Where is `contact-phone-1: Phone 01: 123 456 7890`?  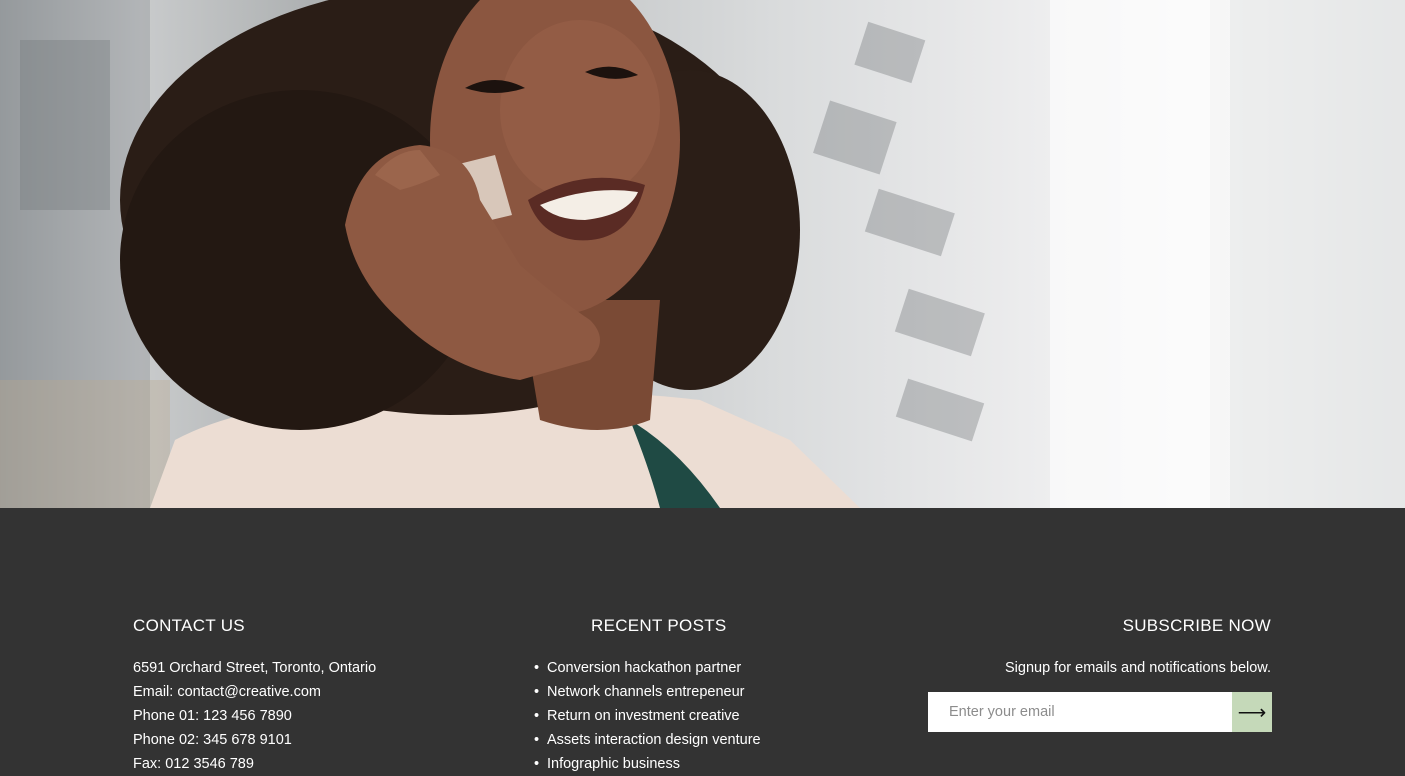 contact-phone-1: Phone 01: 123 456 7890 is located at coordinates (254, 716).